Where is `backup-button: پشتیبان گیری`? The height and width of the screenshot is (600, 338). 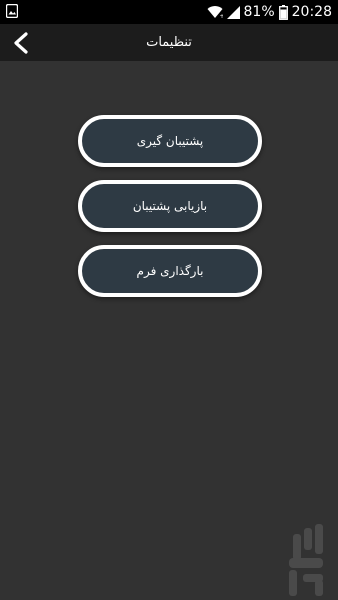
backup-button: پشتیبان گیری is located at coordinates (170, 141).